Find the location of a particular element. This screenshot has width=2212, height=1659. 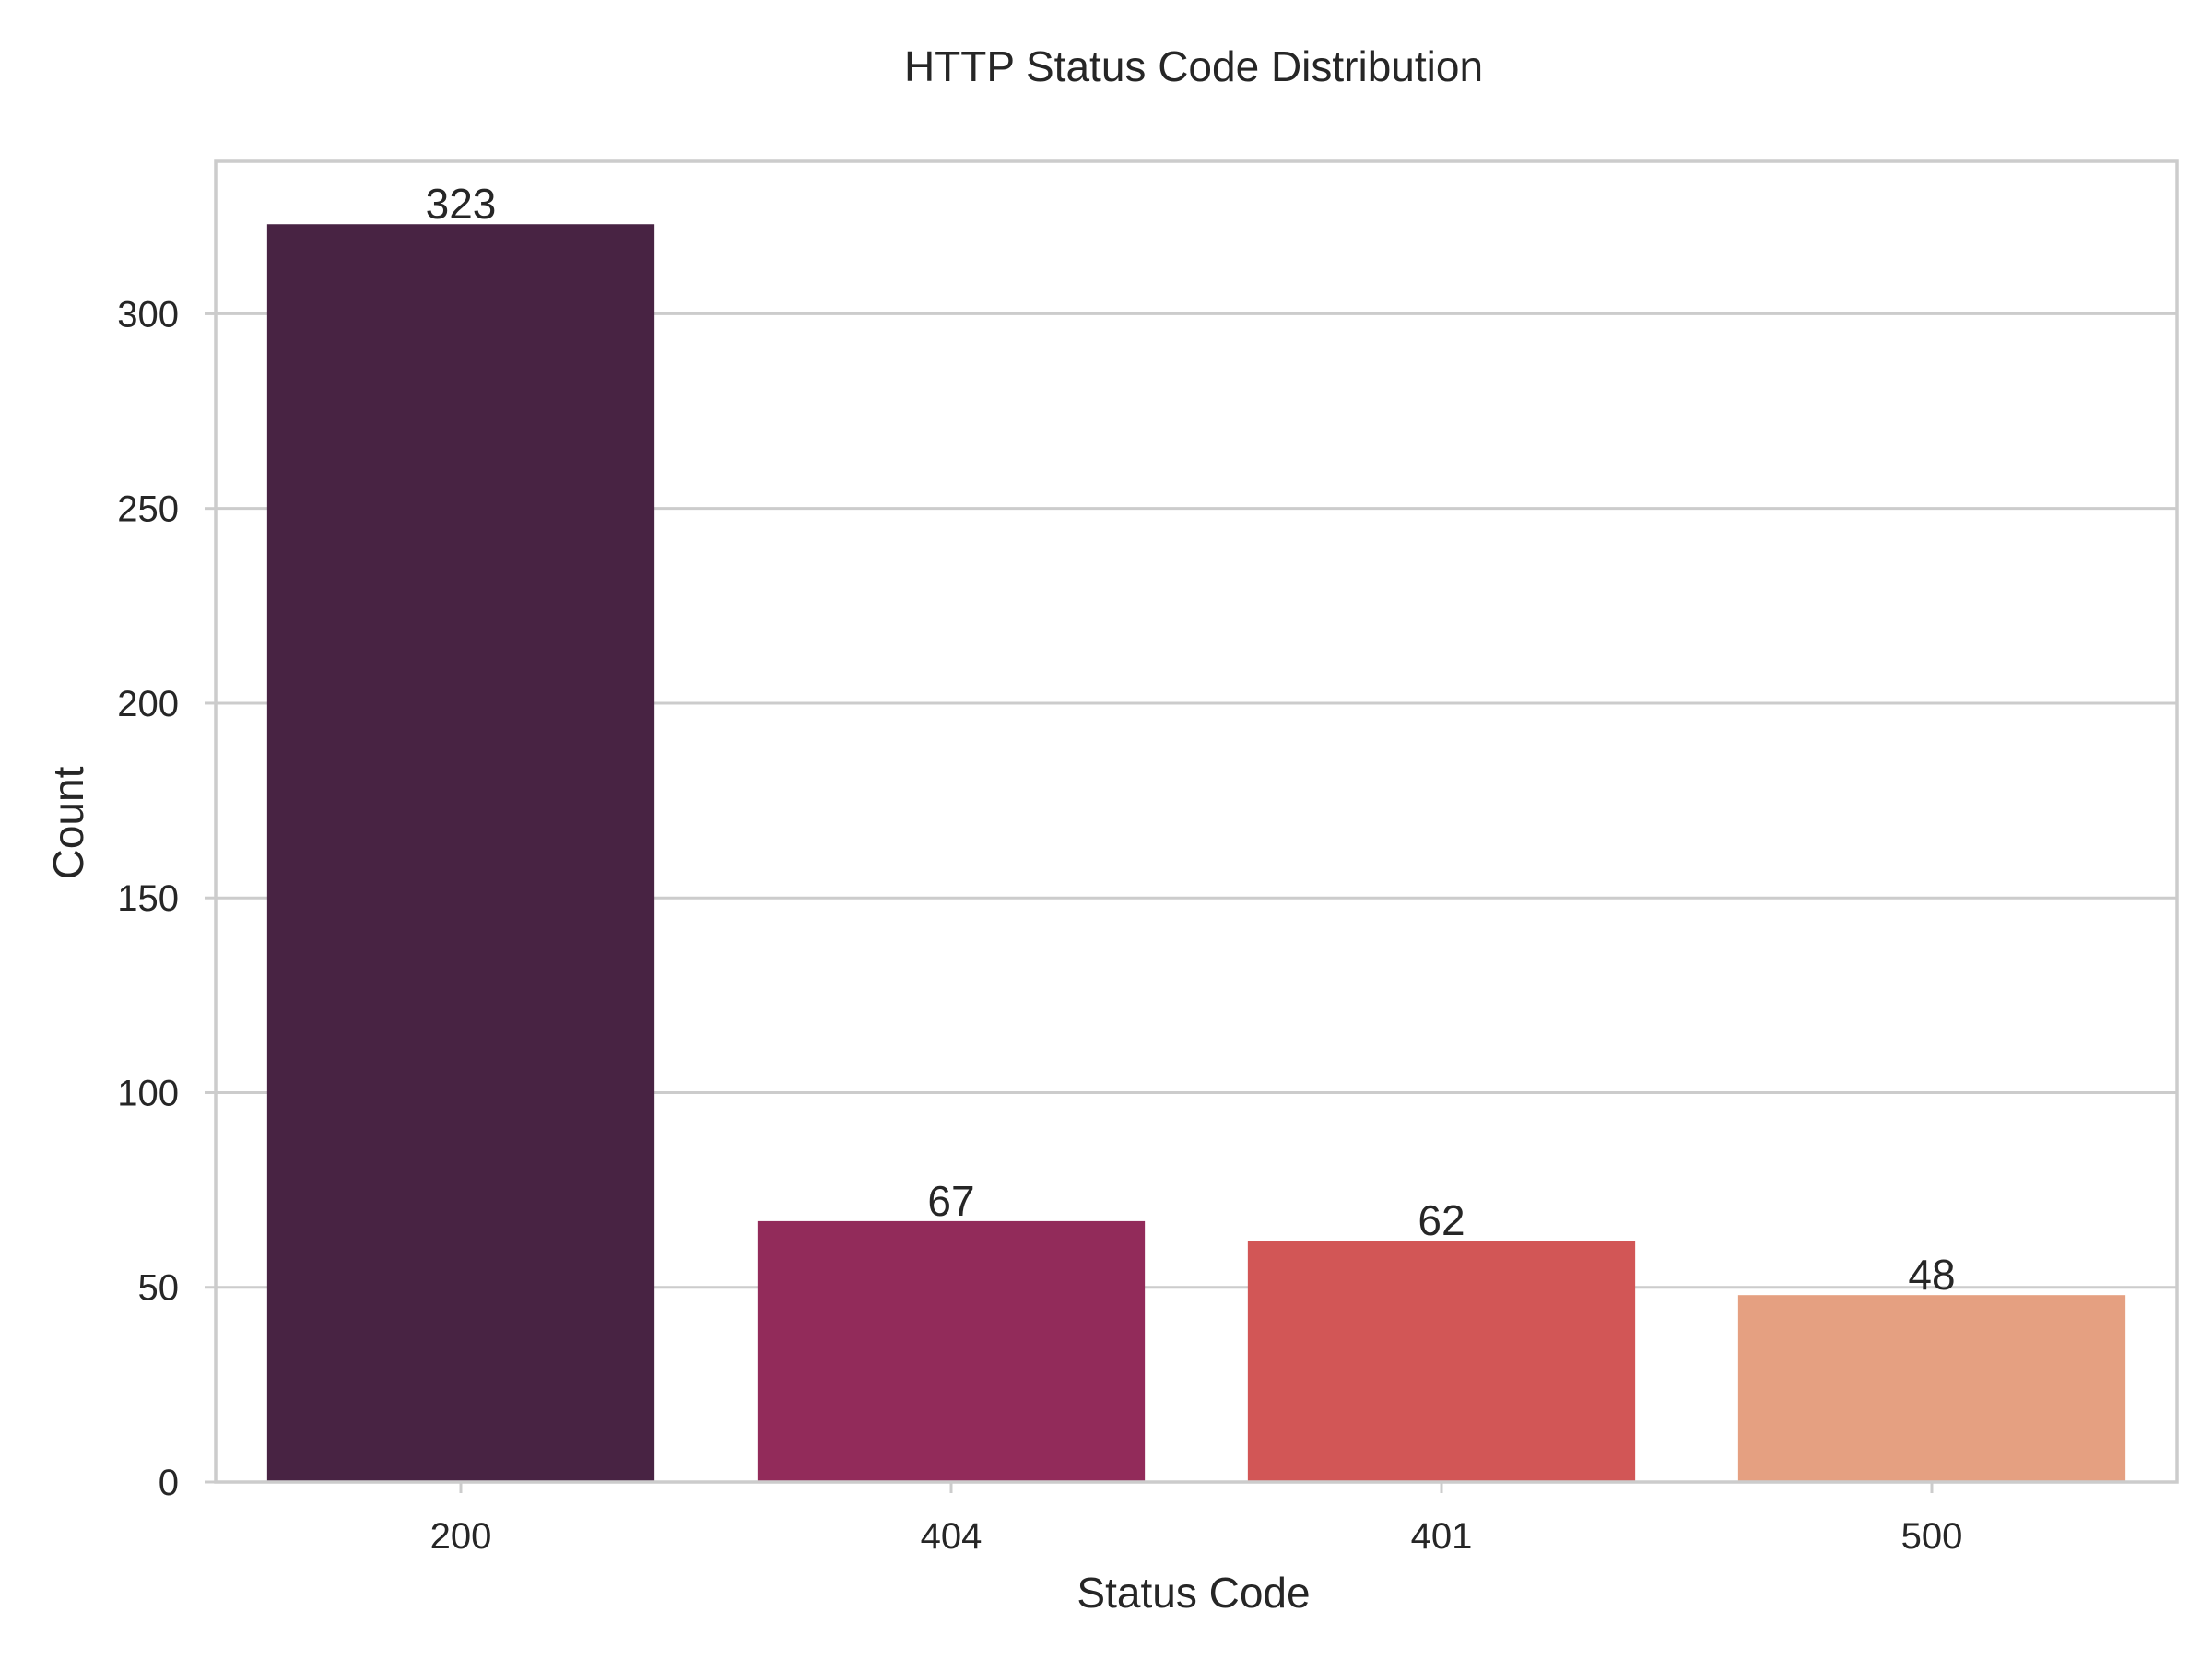

x-axis-label: Status Code is located at coordinates (1193, 1593).